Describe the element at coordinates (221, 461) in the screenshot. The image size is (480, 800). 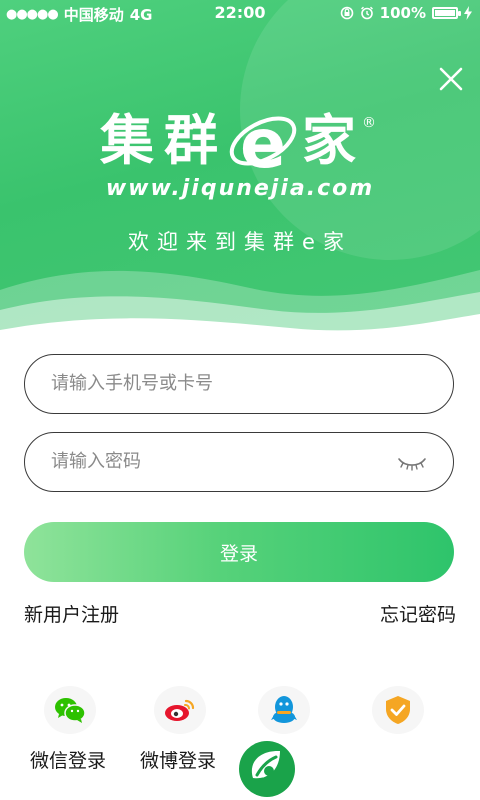
I see `password-input` at that location.